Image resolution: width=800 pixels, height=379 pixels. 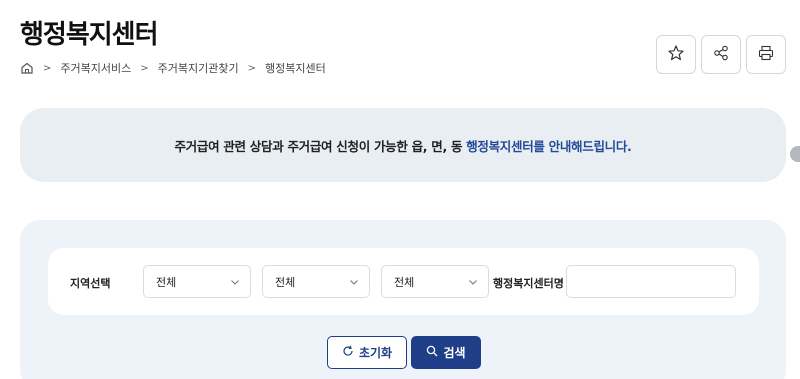 What do you see at coordinates (348, 352) in the screenshot?
I see `refresh-icon` at bounding box center [348, 352].